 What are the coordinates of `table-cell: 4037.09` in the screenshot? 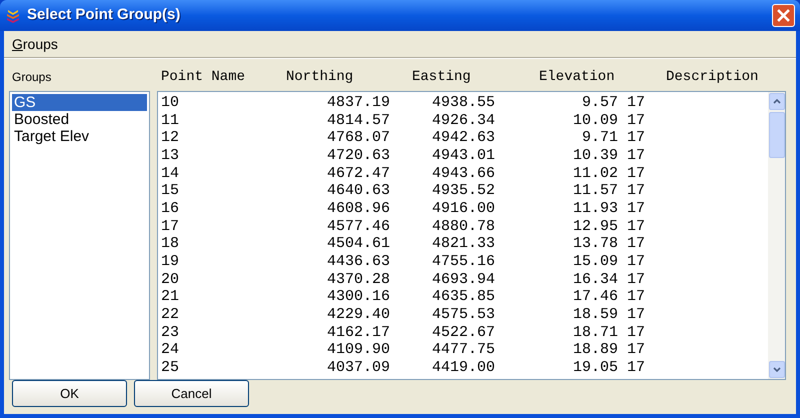 It's located at (358, 367).